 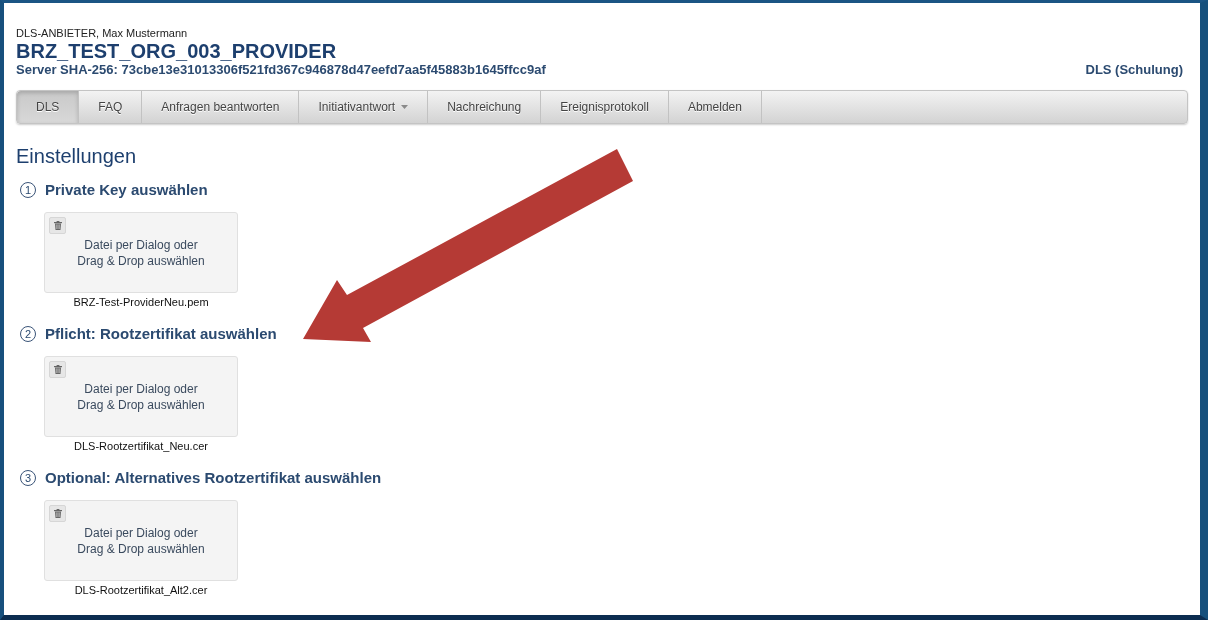 I want to click on step-heading: Optional: Alternatives Rootzertifikat auswählen, so click(x=213, y=477).